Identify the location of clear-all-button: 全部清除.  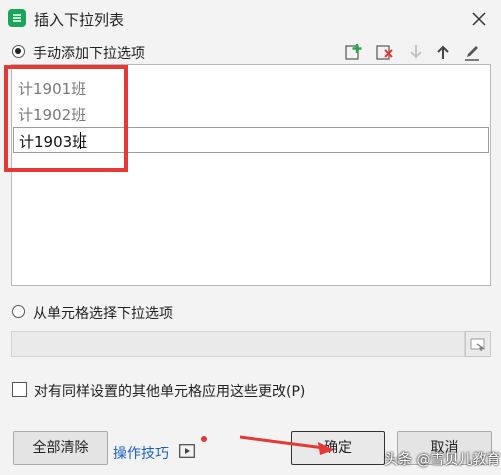
(60, 448).